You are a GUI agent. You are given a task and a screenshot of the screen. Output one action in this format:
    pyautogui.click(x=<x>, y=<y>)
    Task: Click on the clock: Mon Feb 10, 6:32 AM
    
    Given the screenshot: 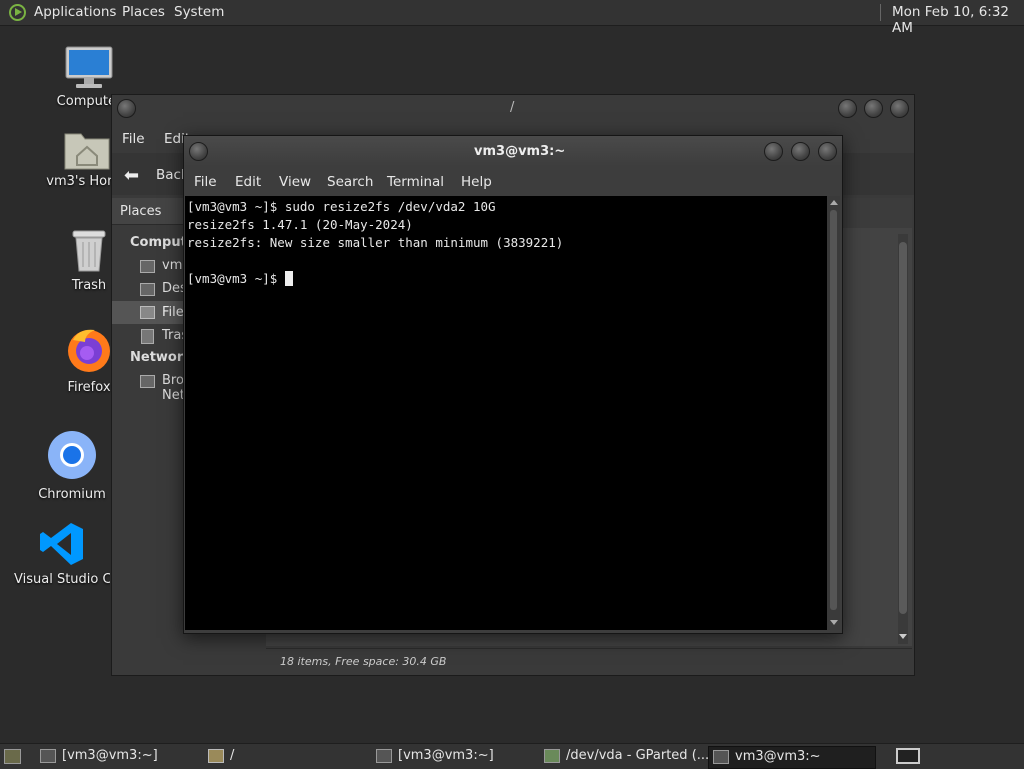 What is the action you would take?
    pyautogui.click(x=958, y=20)
    